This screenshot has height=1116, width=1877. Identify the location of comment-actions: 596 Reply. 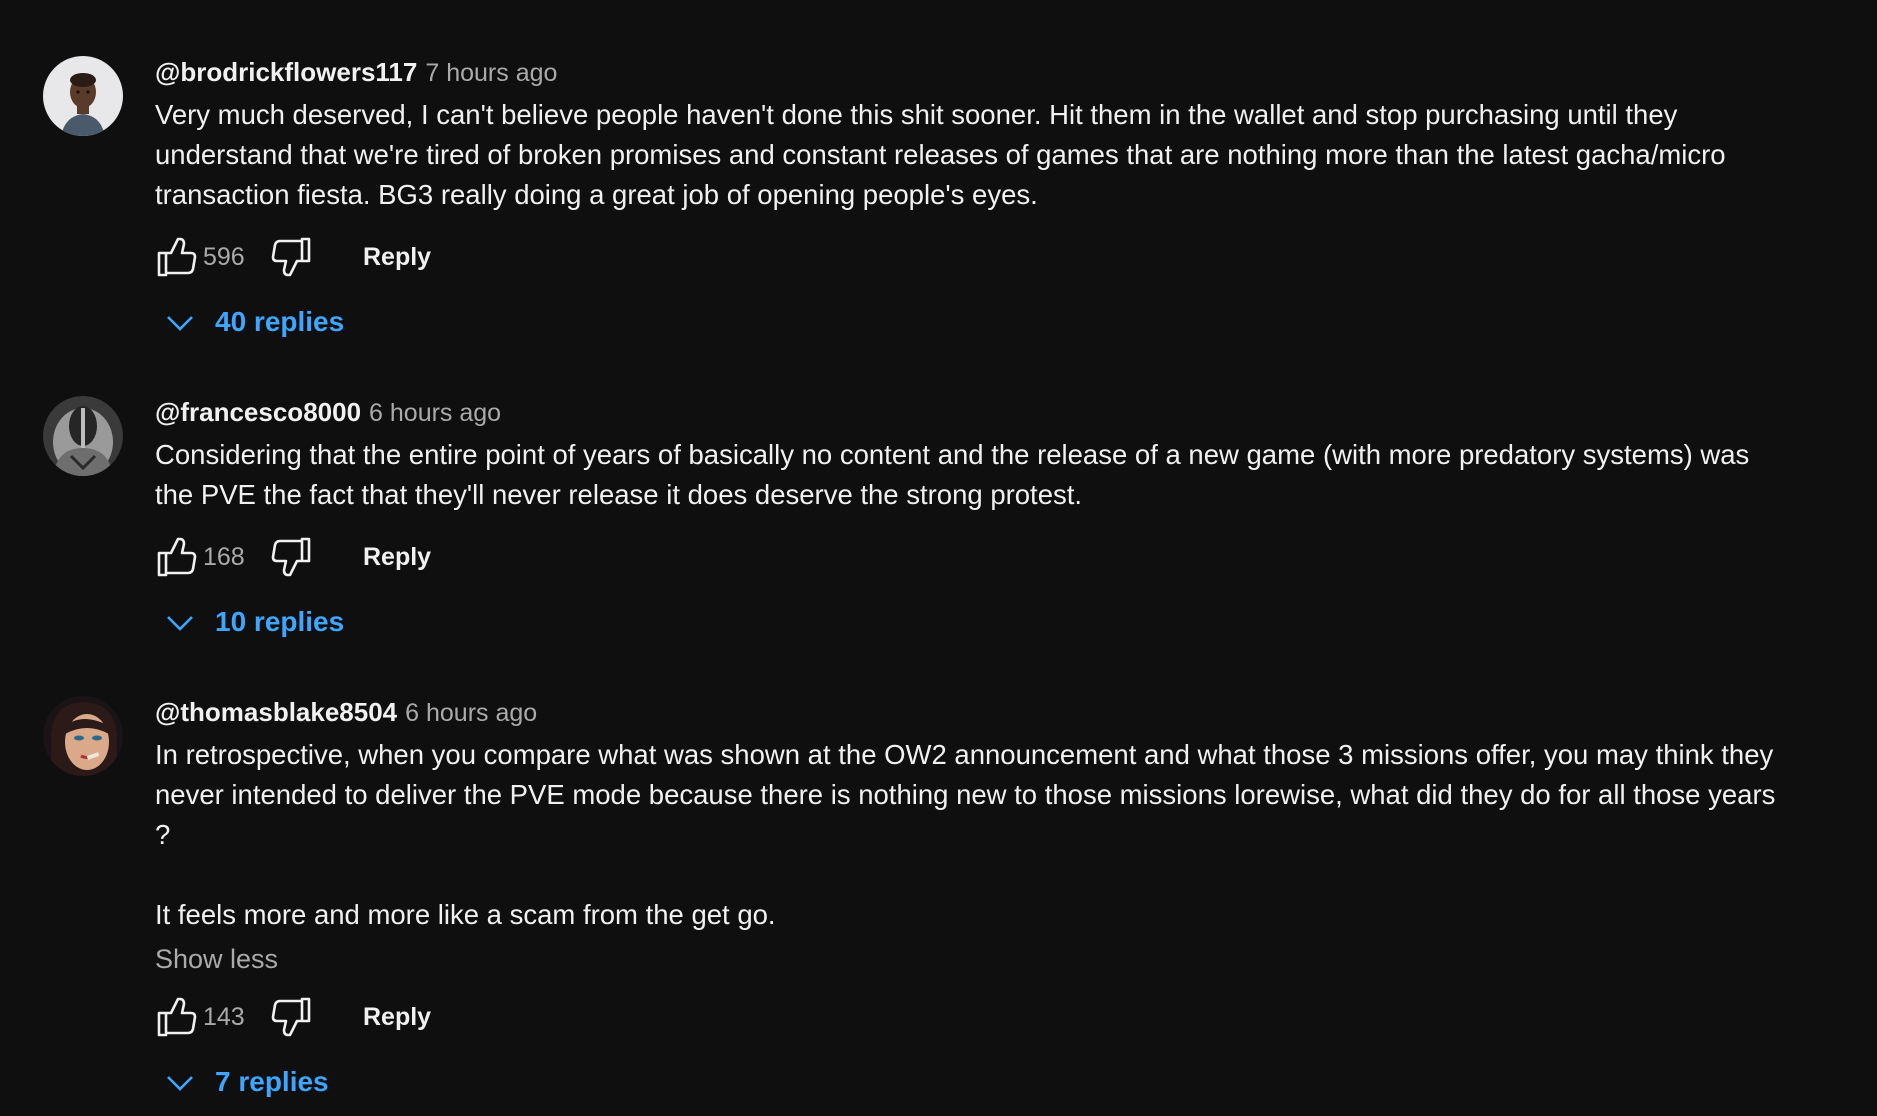
(975, 258).